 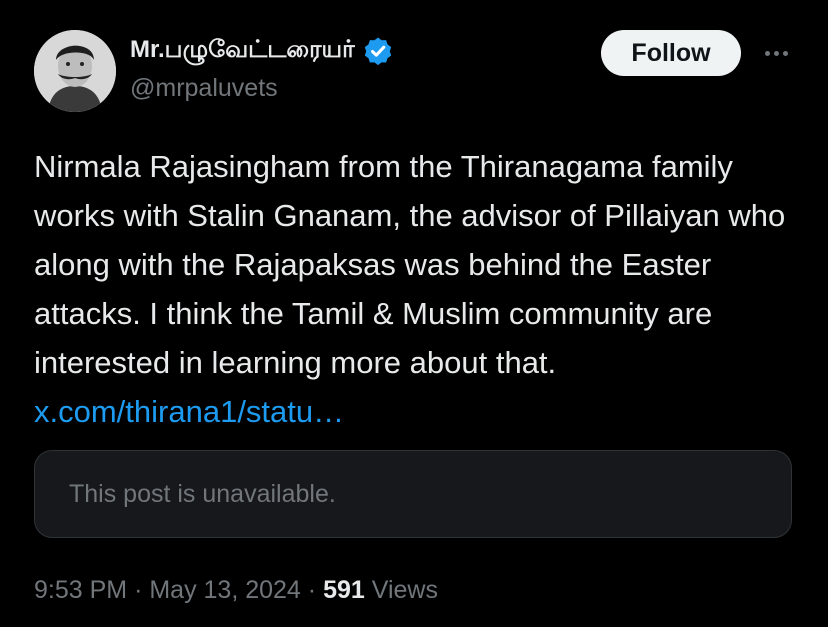 I want to click on user-handle: @mrpaluvets, so click(x=204, y=88).